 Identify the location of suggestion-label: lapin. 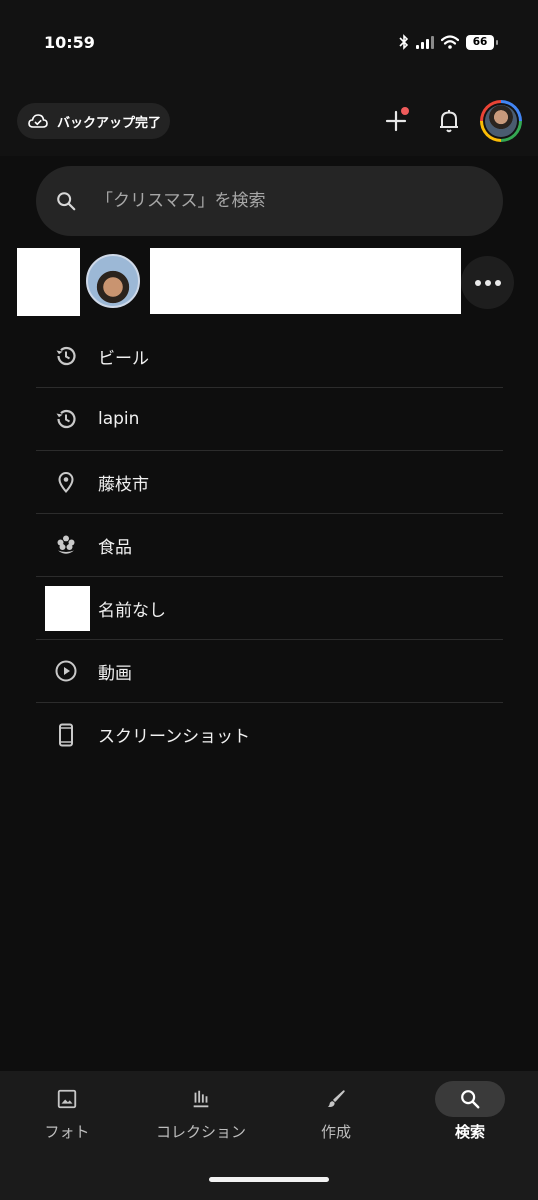
(119, 419).